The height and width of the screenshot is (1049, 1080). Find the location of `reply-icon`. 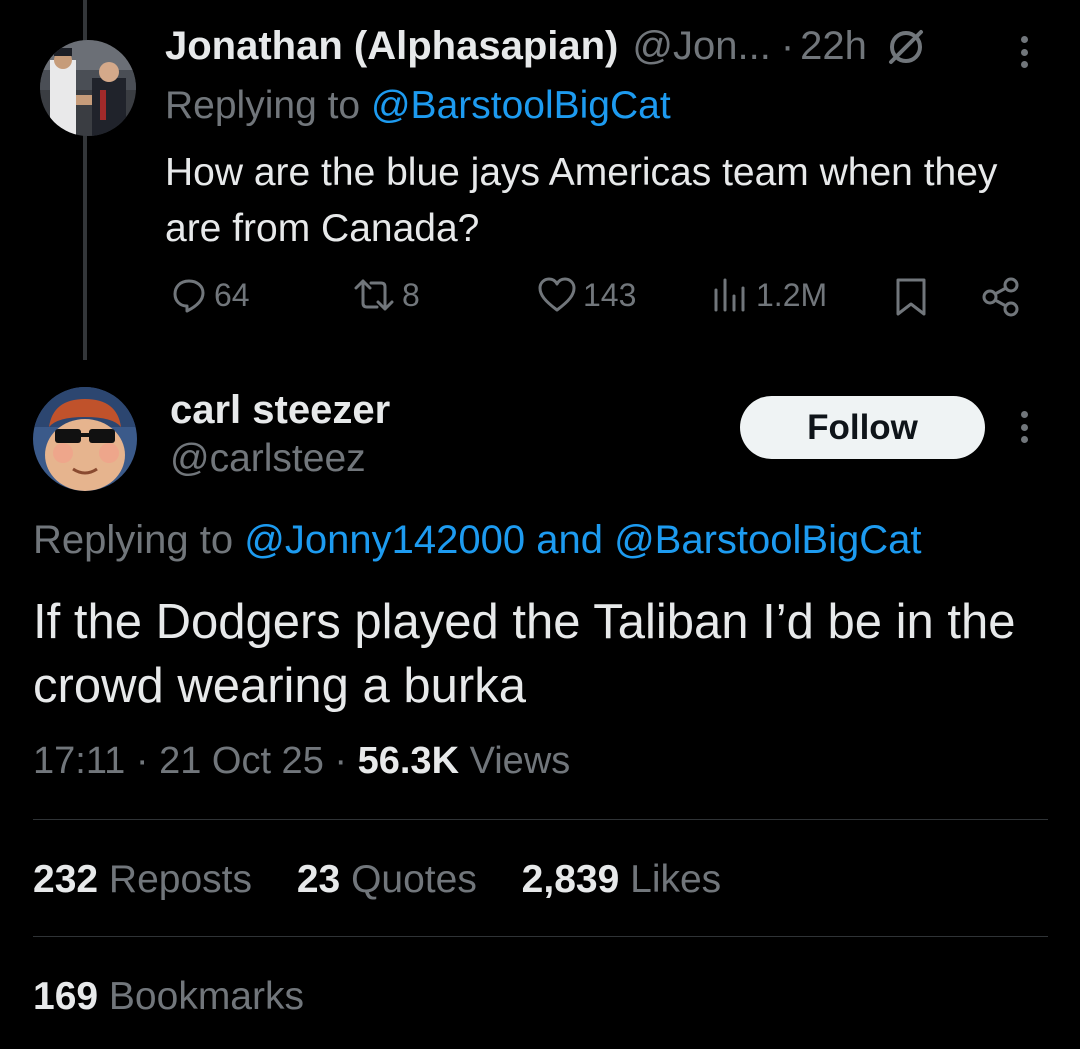

reply-icon is located at coordinates (189, 296).